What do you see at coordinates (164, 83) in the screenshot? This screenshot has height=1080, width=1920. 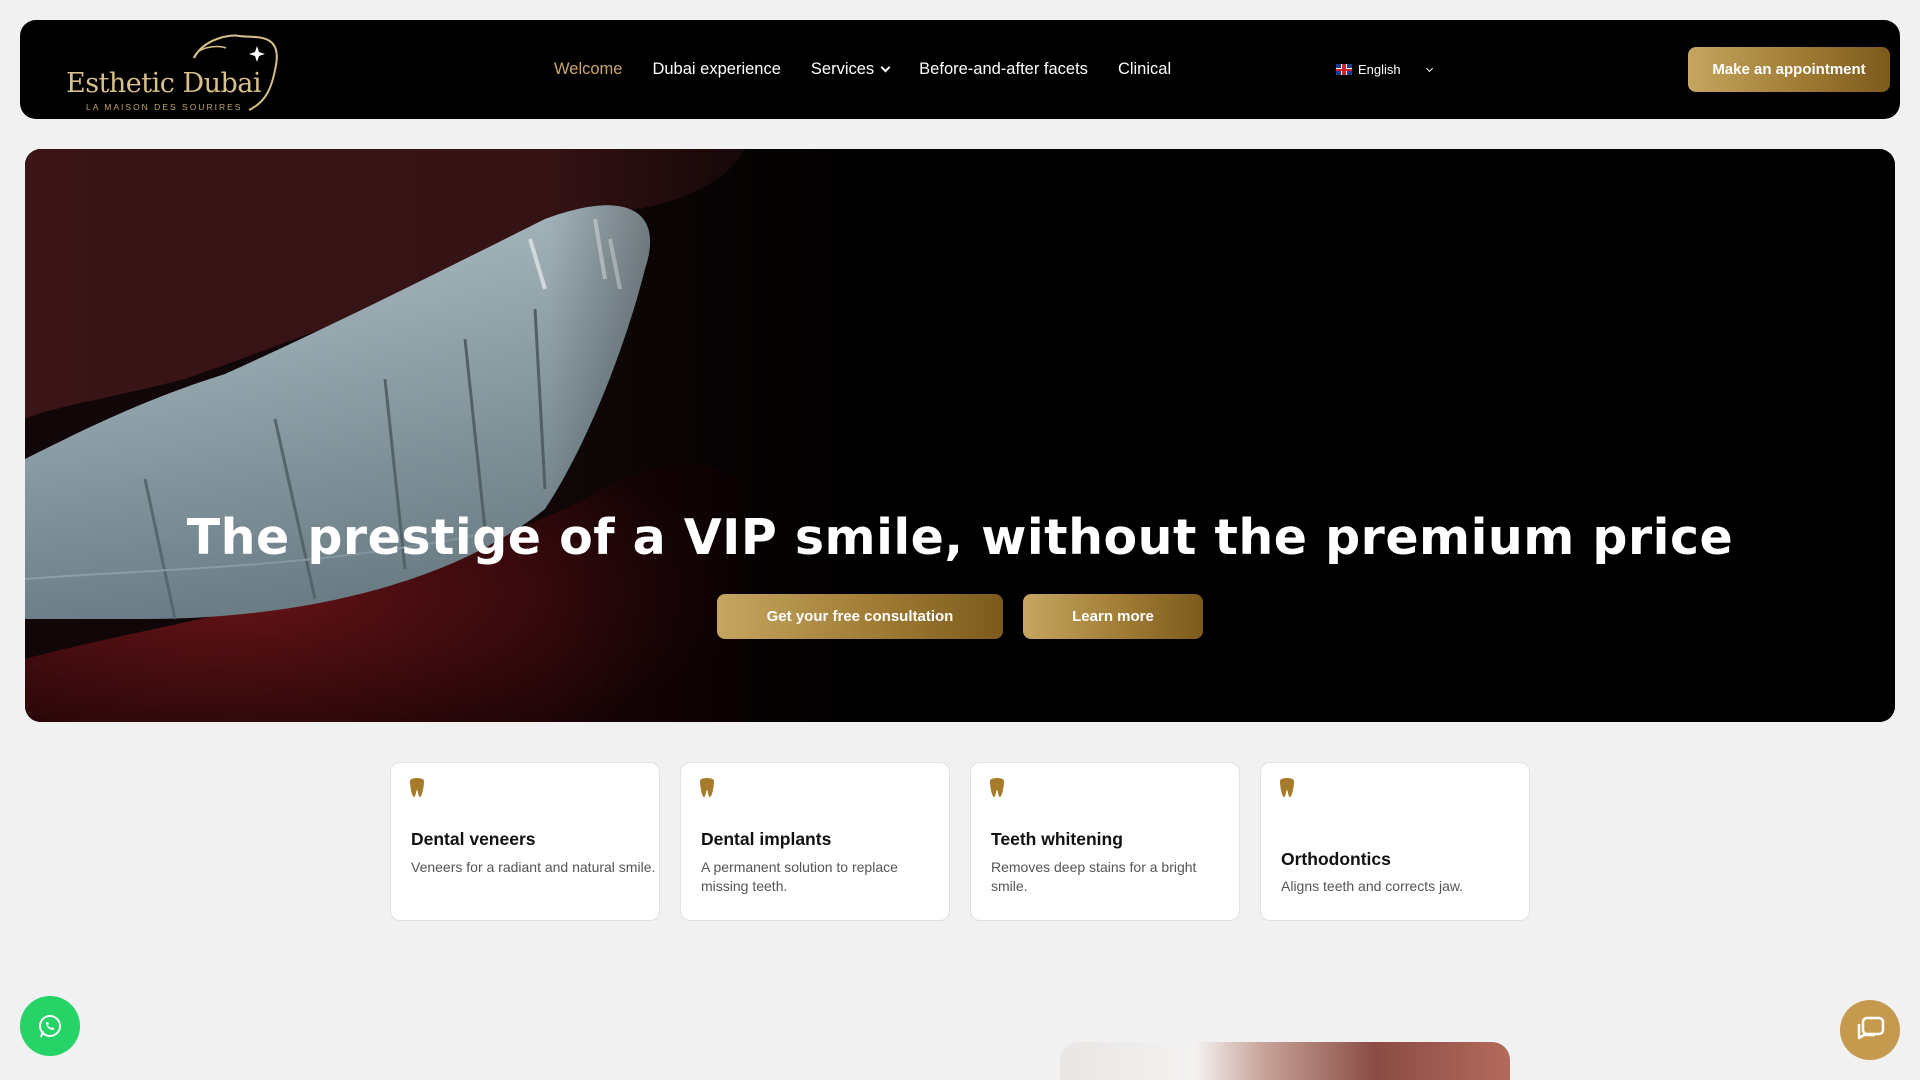 I see `logo-name: Esthetic Dubai` at bounding box center [164, 83].